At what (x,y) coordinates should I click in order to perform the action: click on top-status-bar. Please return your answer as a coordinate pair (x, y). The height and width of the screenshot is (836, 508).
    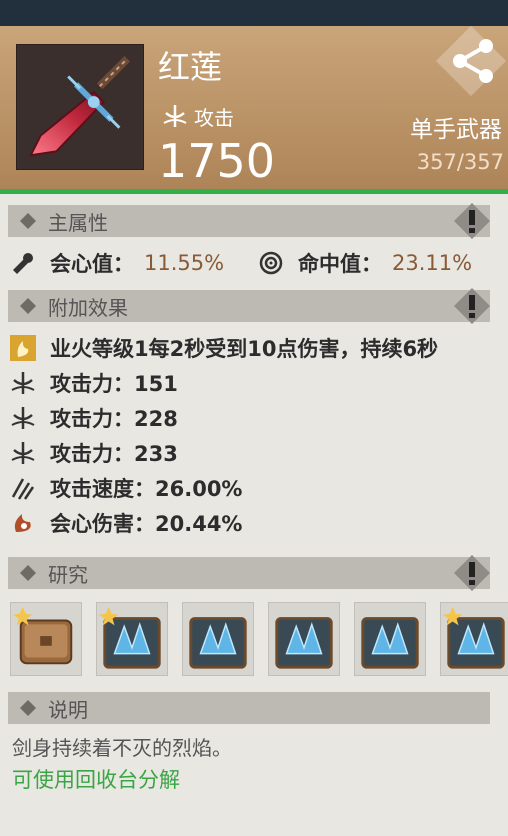
    Looking at the image, I should click on (254, 13).